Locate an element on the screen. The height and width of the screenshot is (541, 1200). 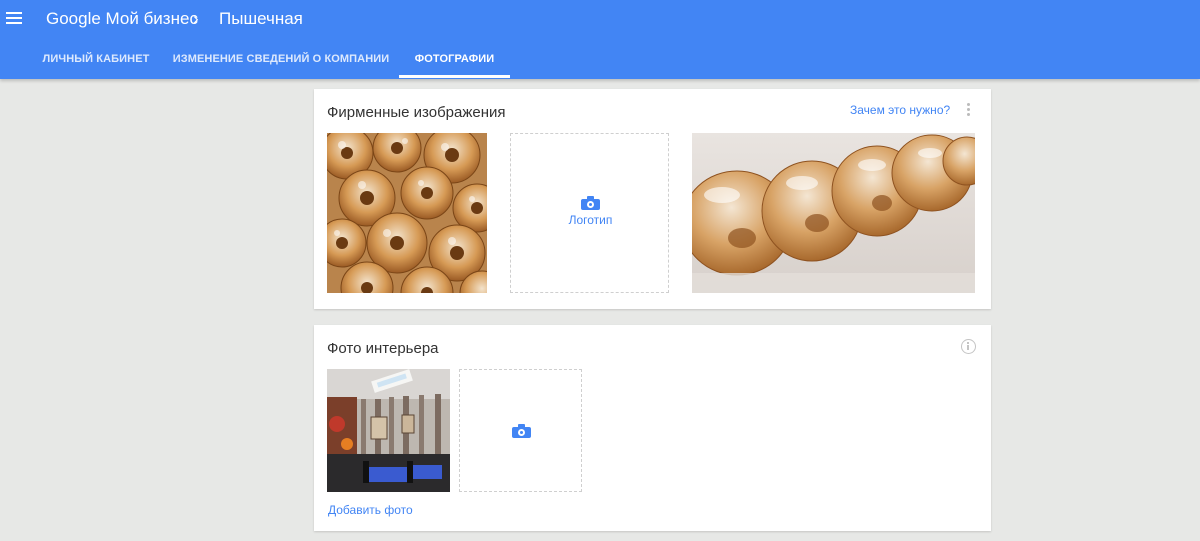
info-icon is located at coordinates (968, 346).